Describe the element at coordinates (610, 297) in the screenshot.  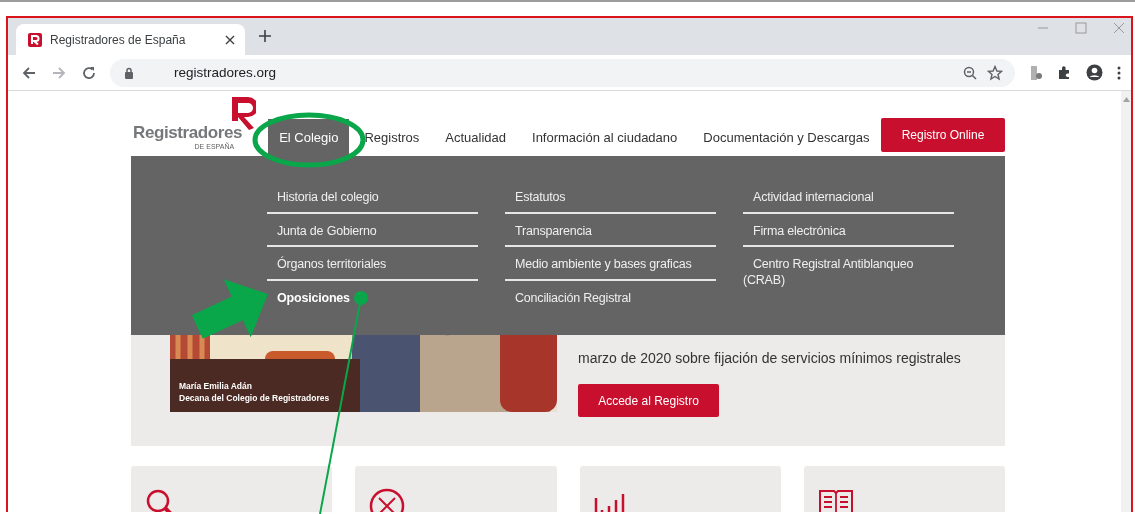
I see `menu-item: Conciliación Registral` at that location.